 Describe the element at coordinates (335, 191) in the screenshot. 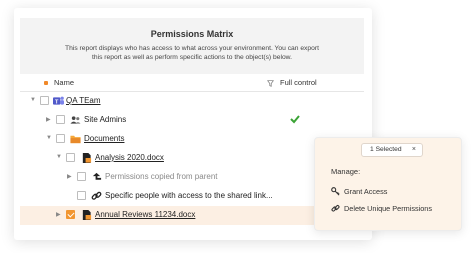

I see `key-icon` at that location.